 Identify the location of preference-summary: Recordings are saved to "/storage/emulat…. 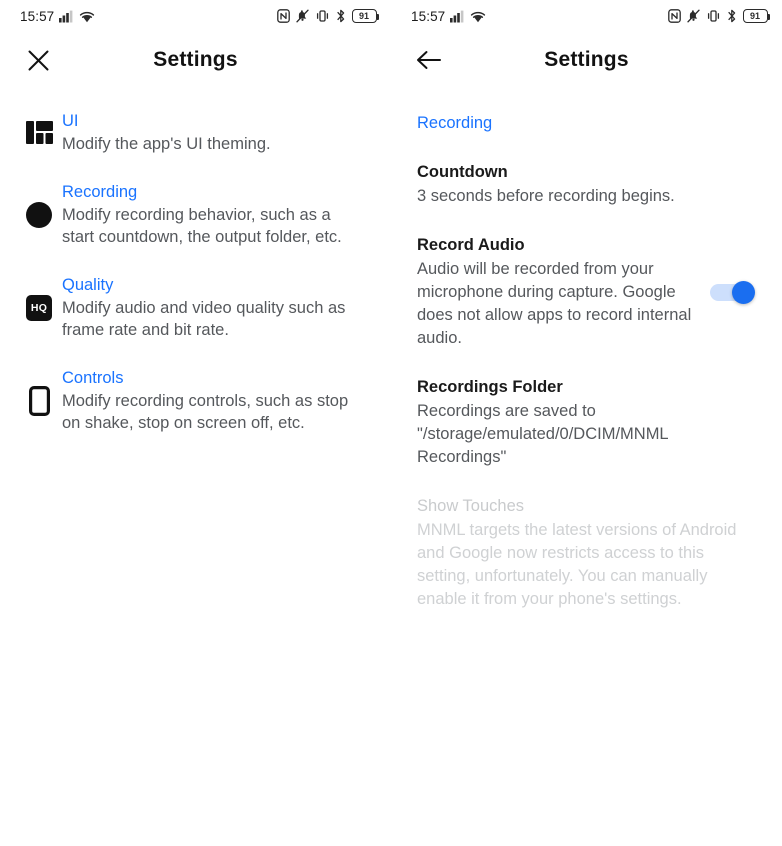
(542, 434).